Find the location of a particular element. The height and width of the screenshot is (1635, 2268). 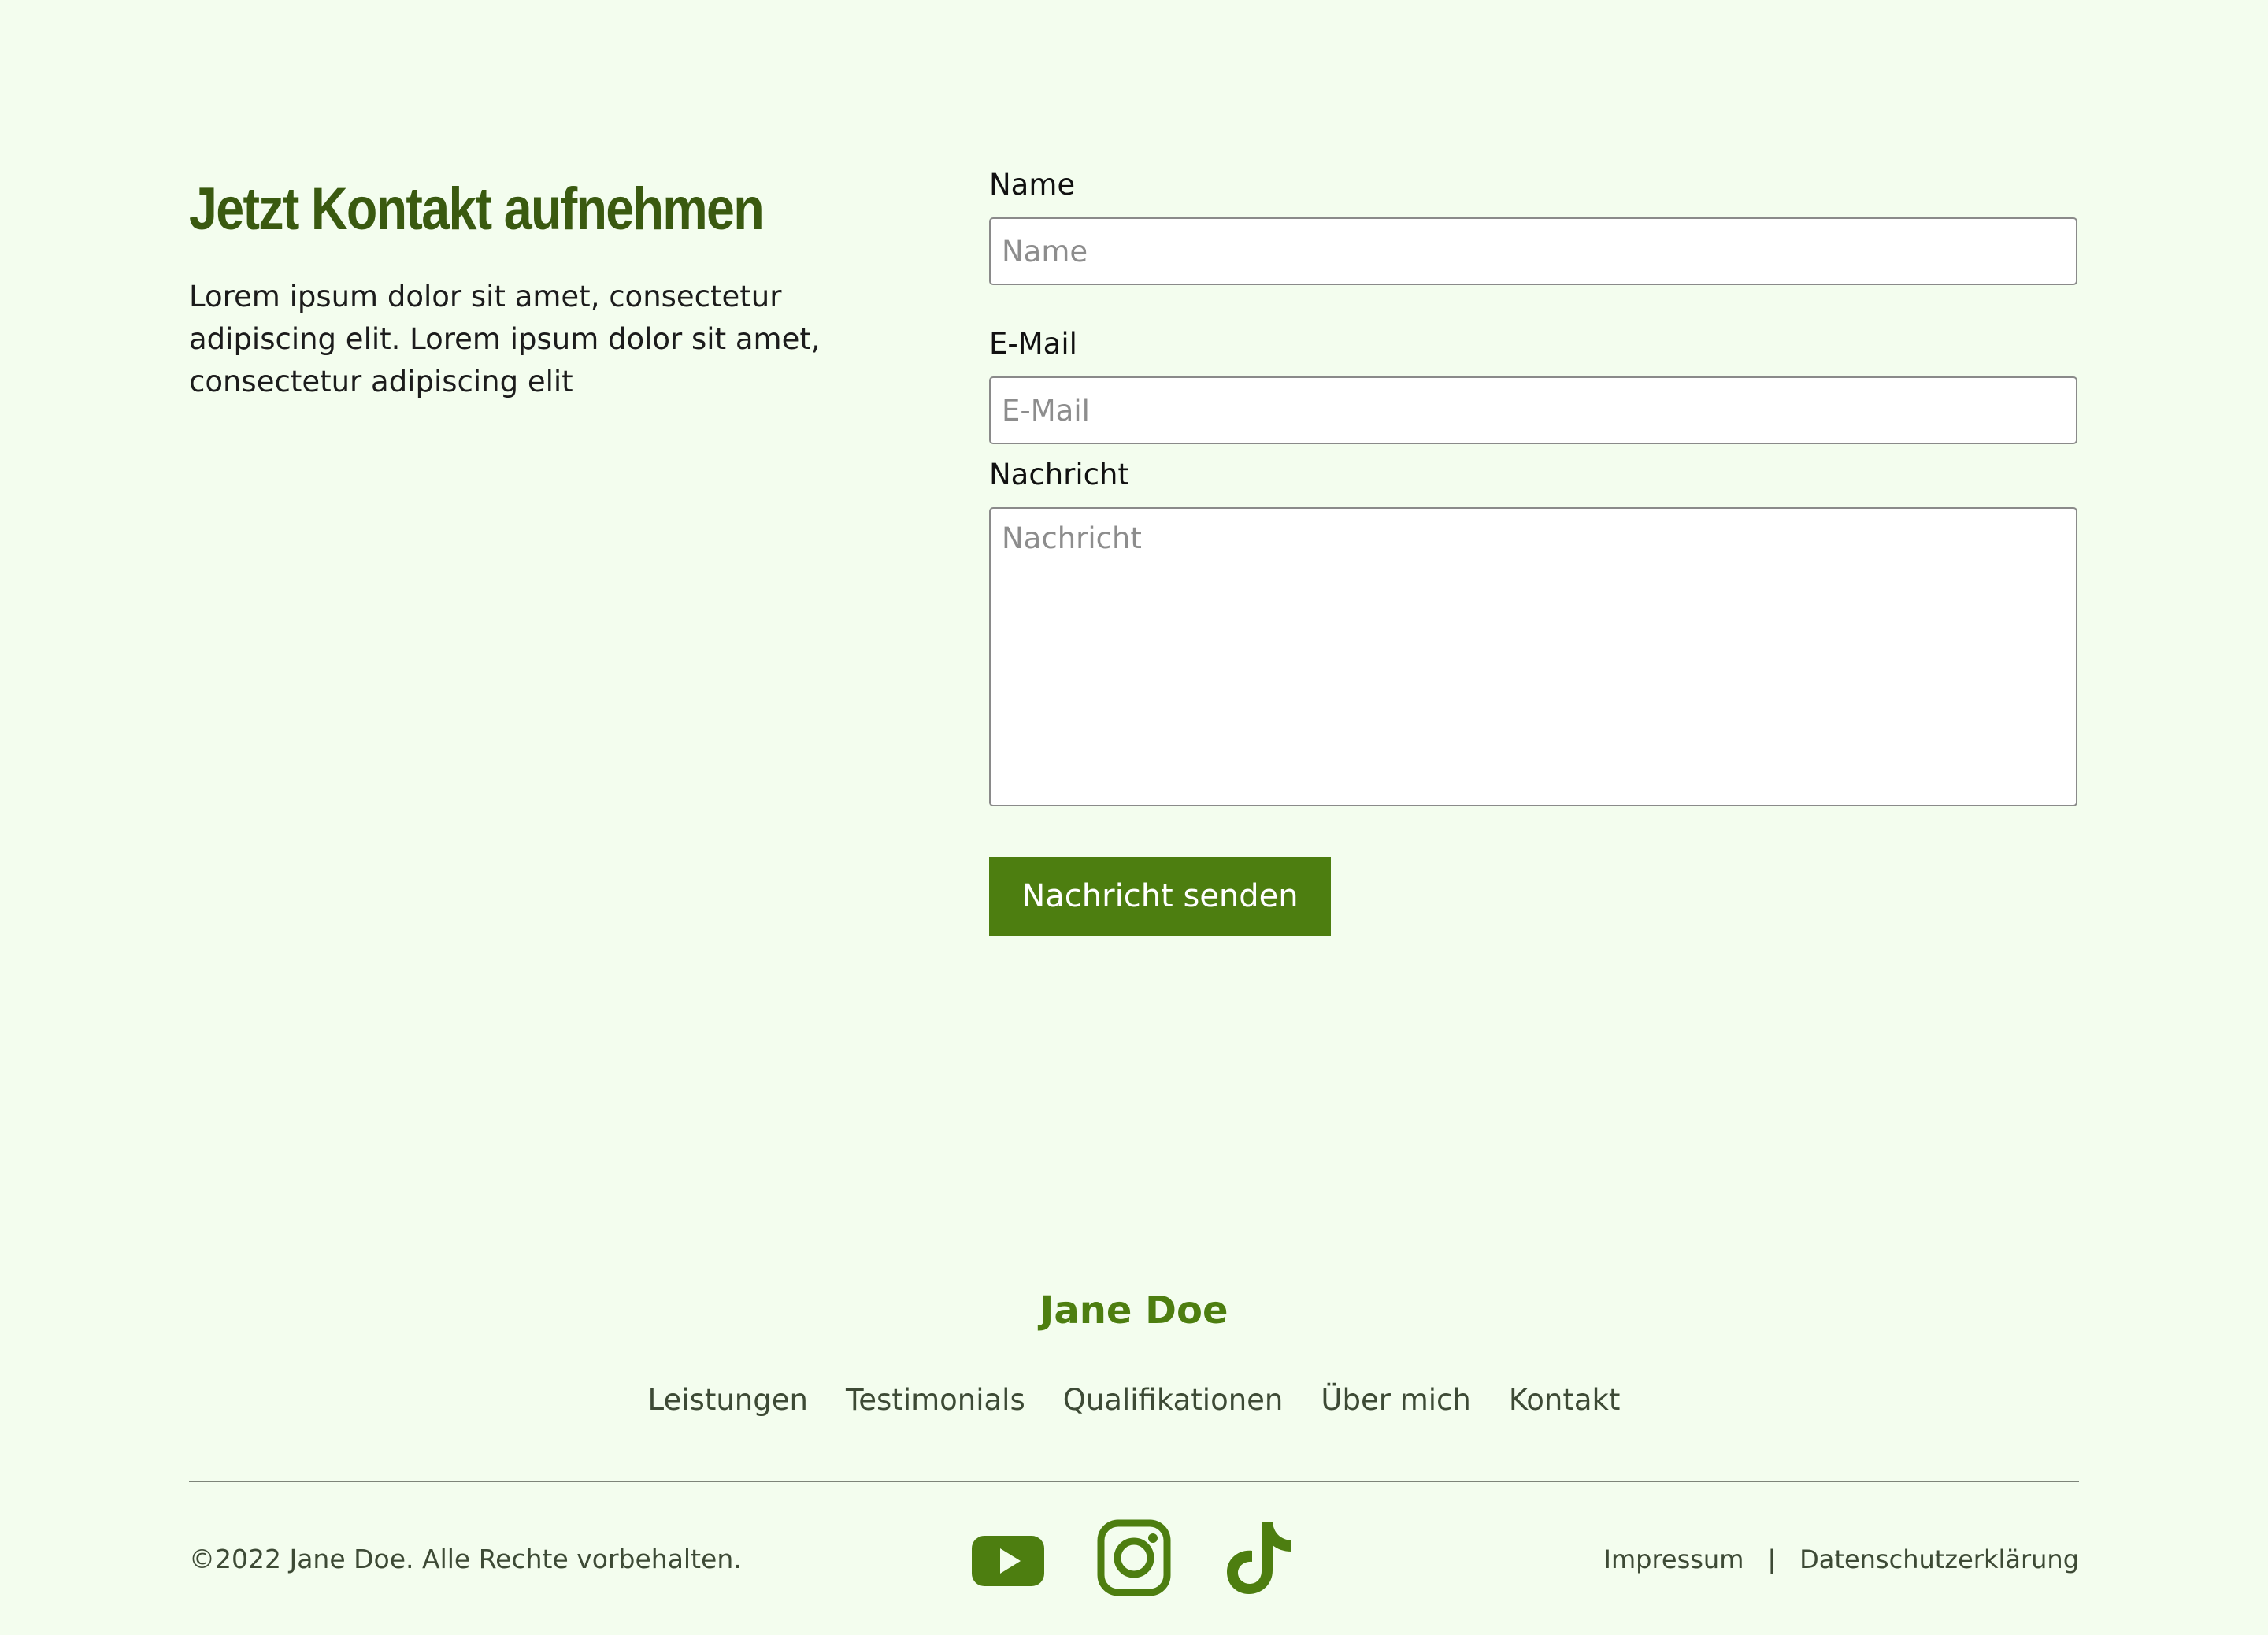

instagram-icon is located at coordinates (1134, 1558).